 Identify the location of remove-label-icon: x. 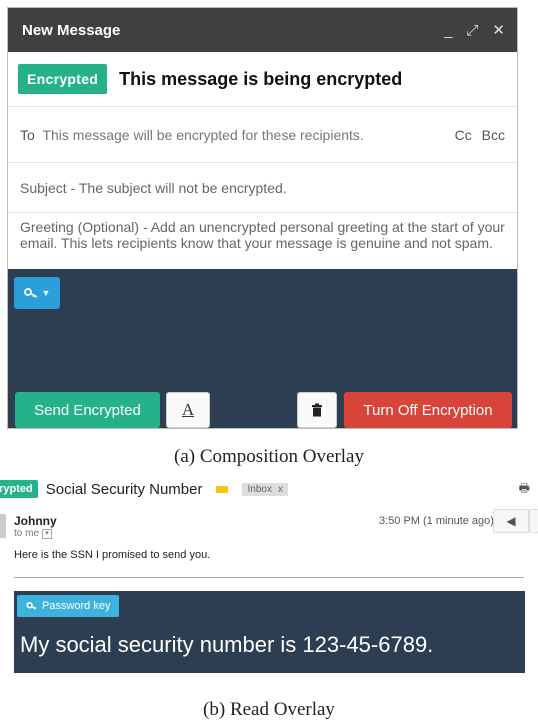
(280, 489).